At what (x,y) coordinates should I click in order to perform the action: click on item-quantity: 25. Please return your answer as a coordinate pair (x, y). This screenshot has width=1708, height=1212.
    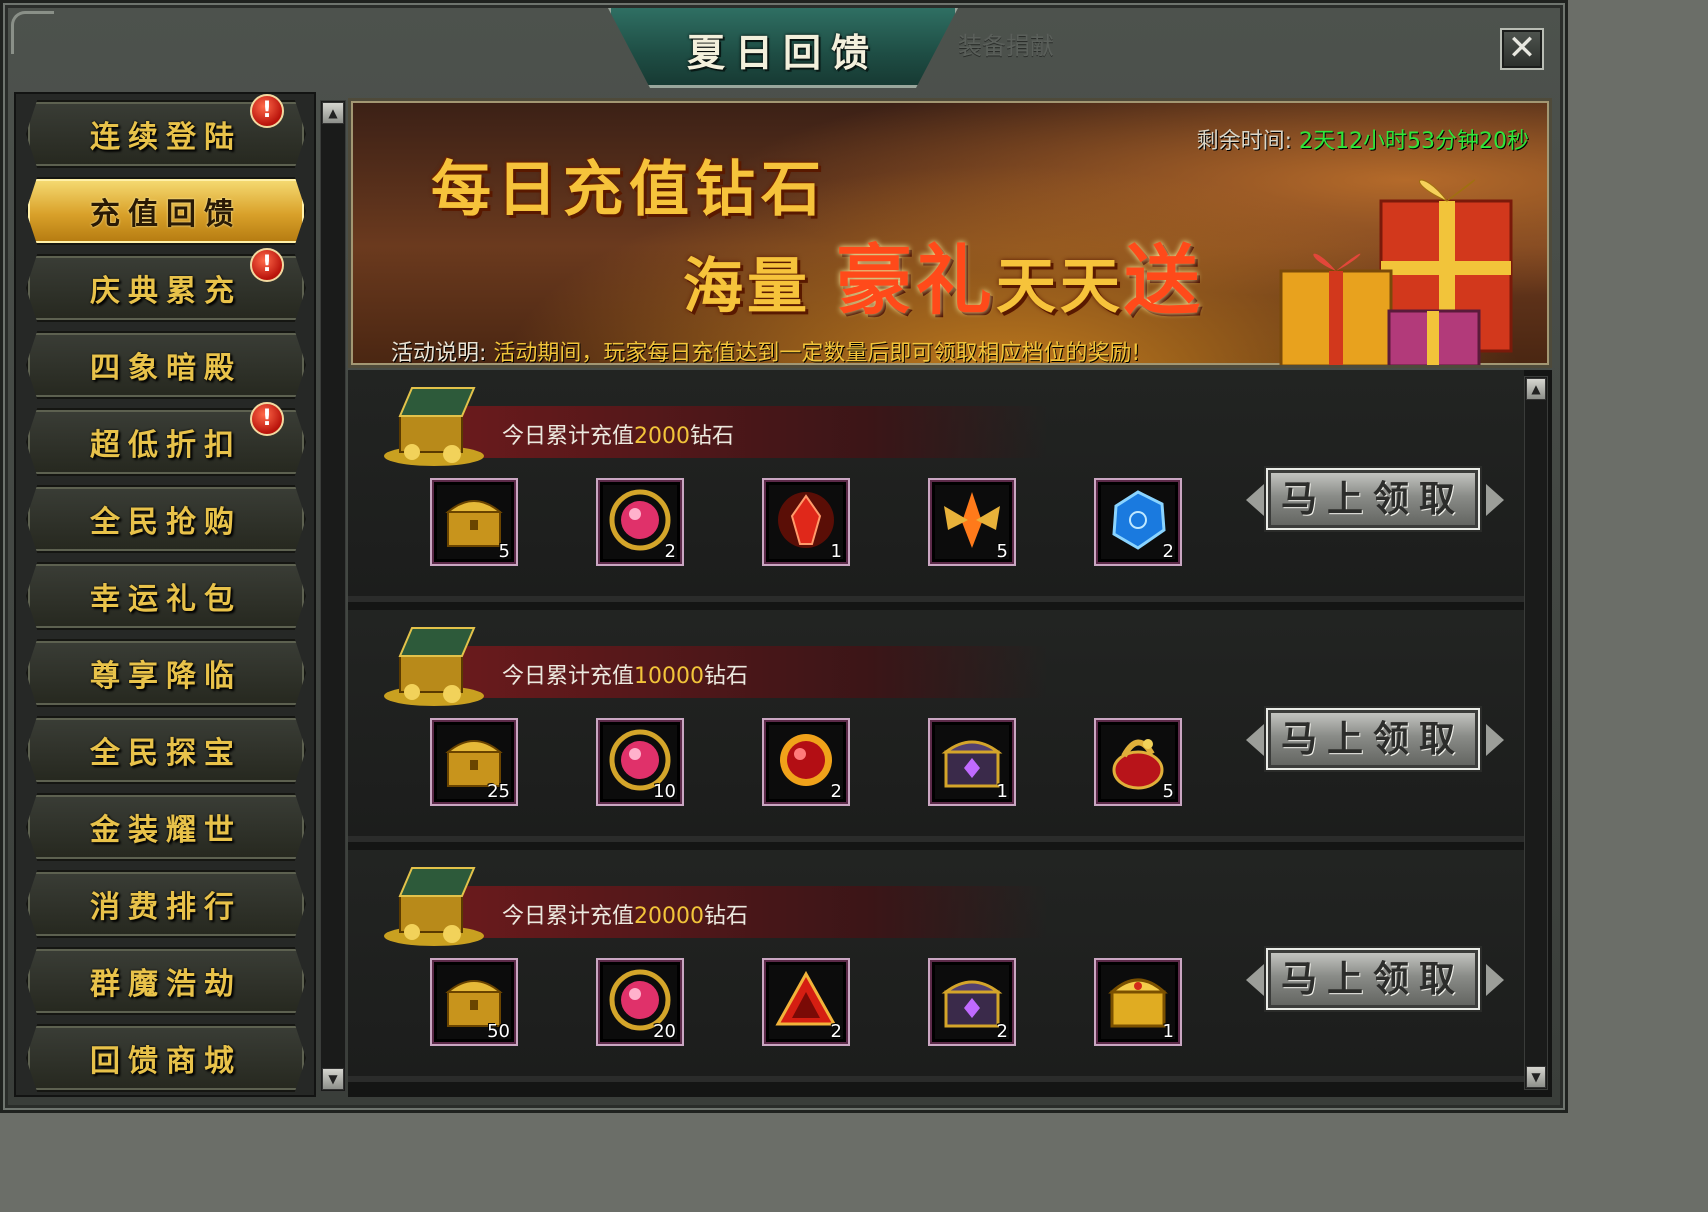
    Looking at the image, I should click on (498, 791).